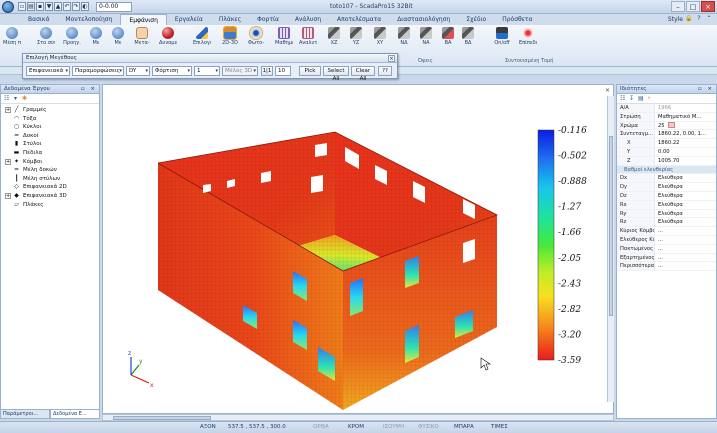  Describe the element at coordinates (88, 19) in the screenshot. I see `tab-montelopoiisi: Μοντελοποίηση` at that location.